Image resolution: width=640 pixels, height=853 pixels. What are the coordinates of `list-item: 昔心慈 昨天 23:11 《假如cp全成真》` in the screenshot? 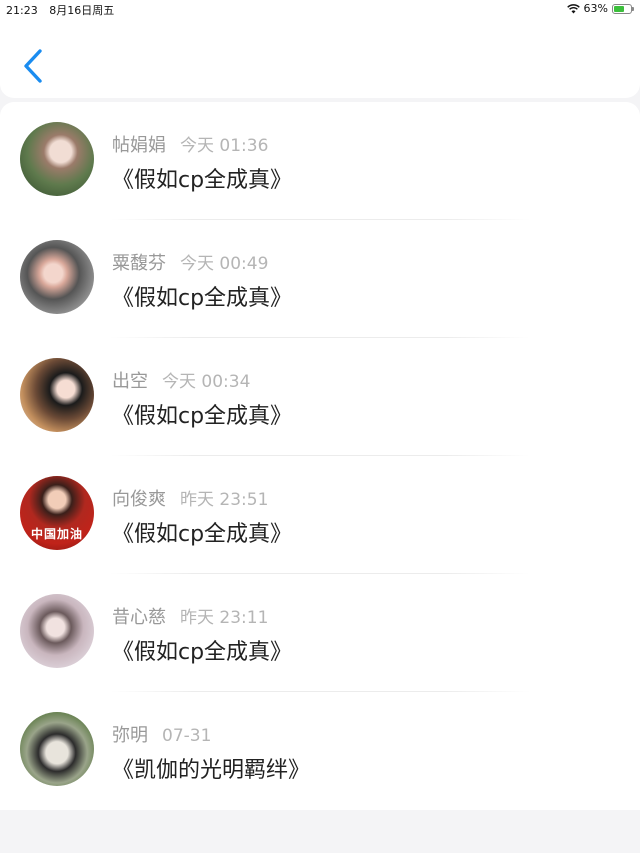 It's located at (320, 633).